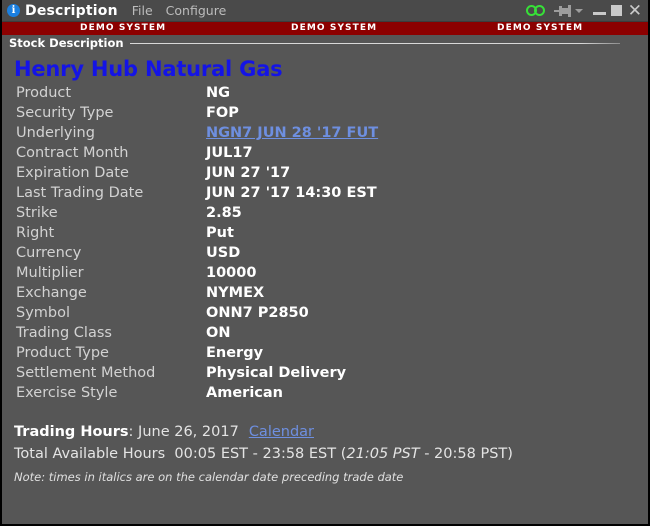  What do you see at coordinates (80, 193) in the screenshot?
I see `detail-label: Last Trading Date` at bounding box center [80, 193].